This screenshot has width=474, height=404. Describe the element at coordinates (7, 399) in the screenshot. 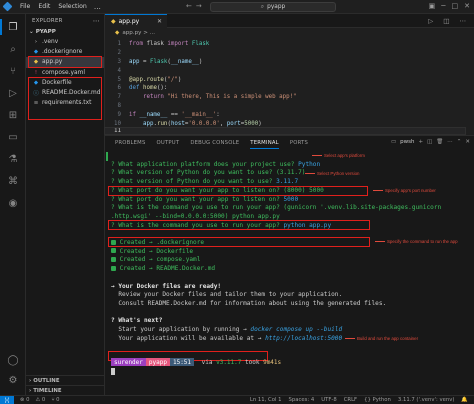

I see `remote-indicator-icon: ⟩⟨` at that location.